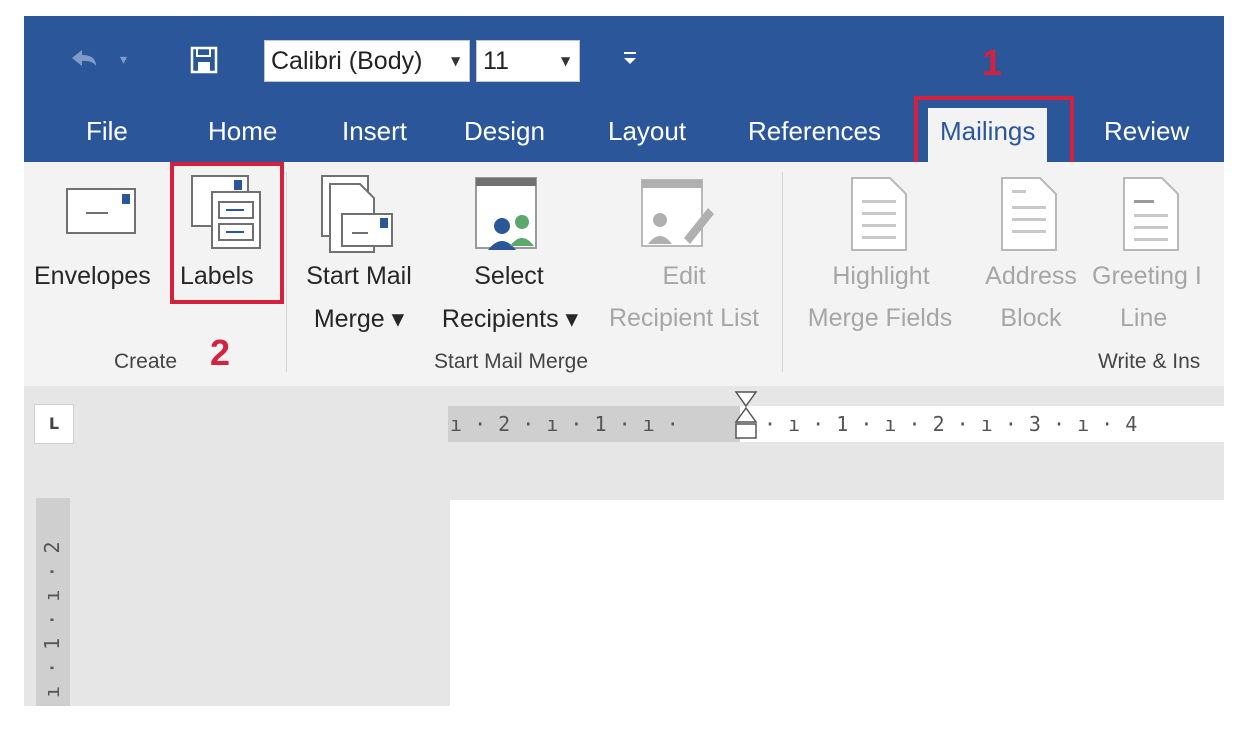 This screenshot has width=1248, height=734. I want to click on tab-layout: Layout, so click(647, 131).